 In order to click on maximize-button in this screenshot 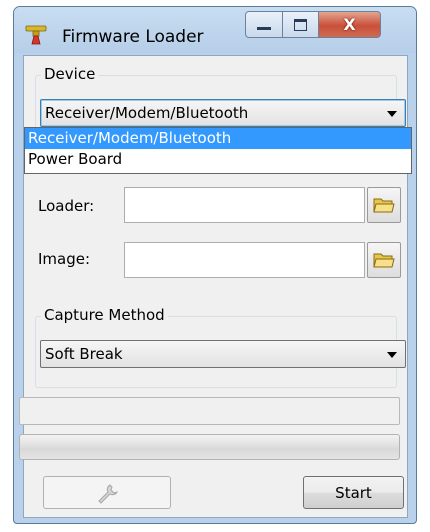, I will do `click(301, 24)`.